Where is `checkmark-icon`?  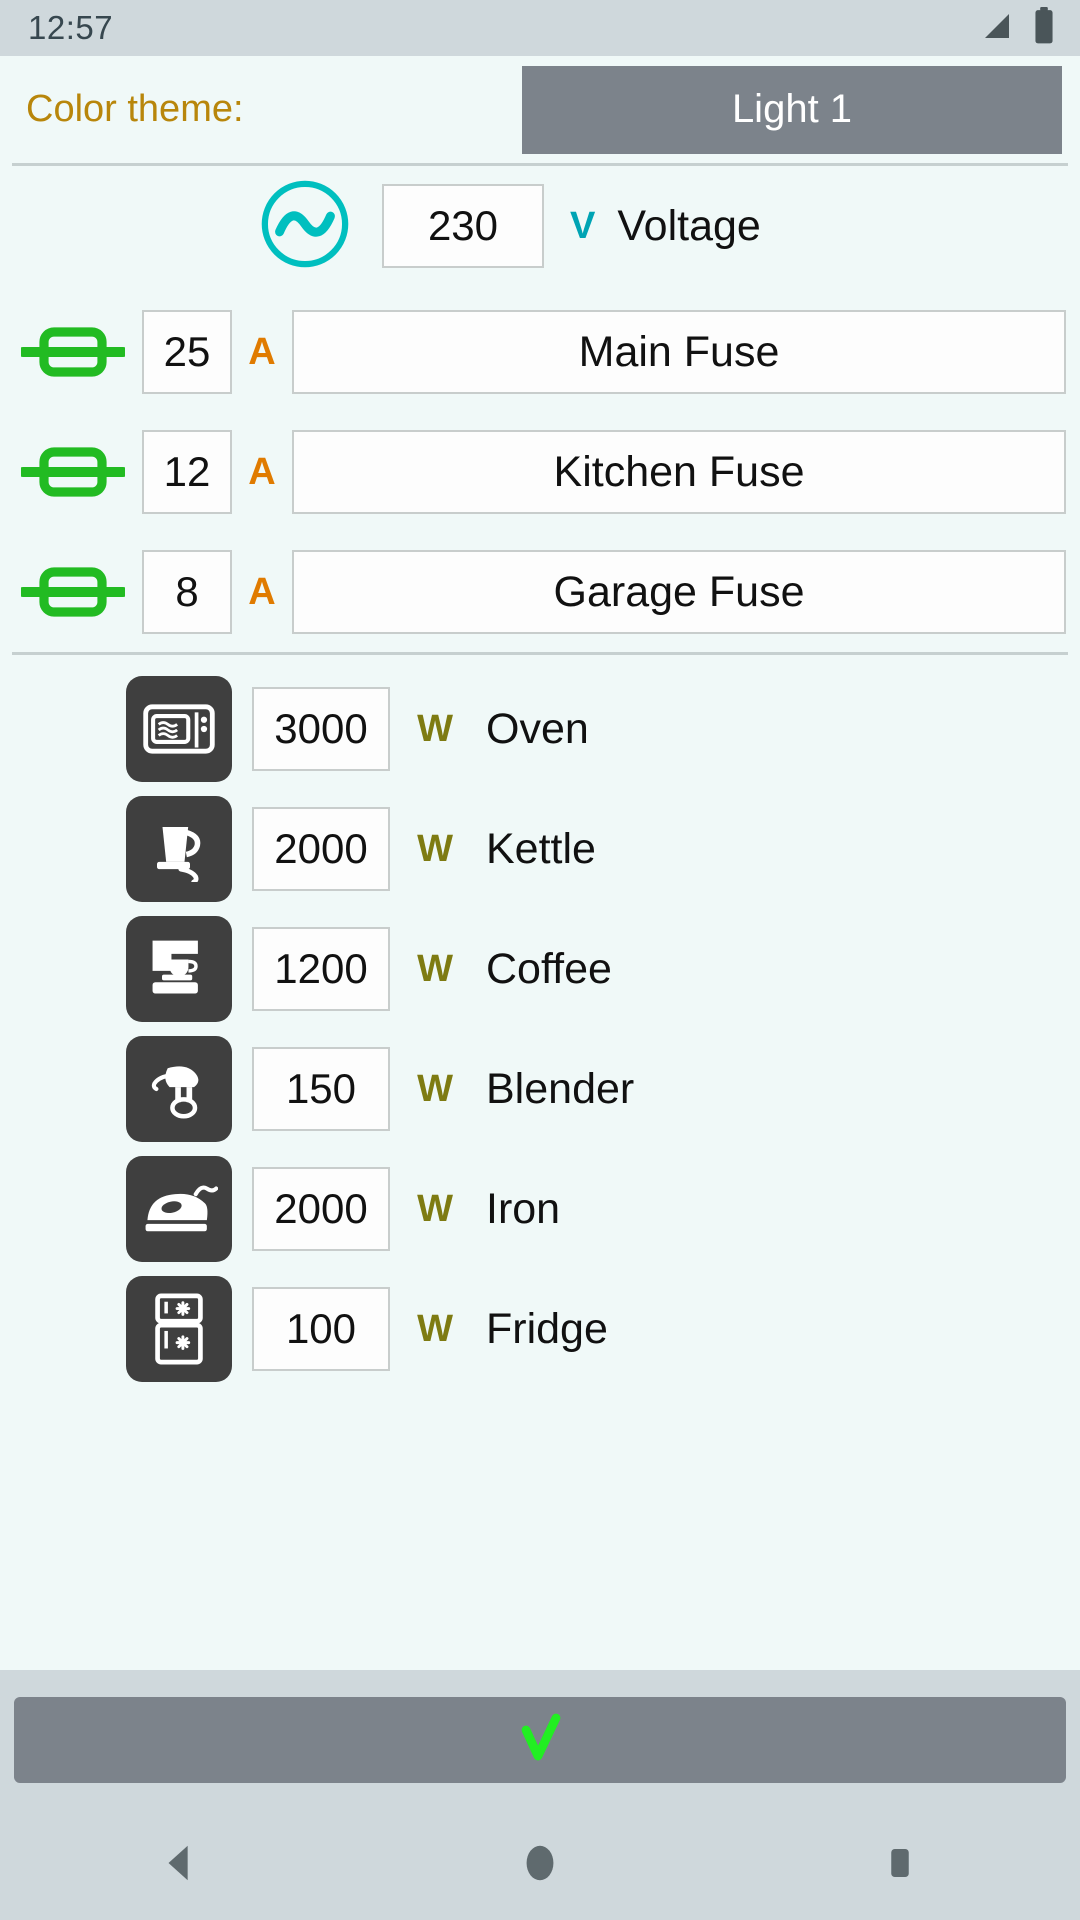
checkmark-icon is located at coordinates (540, 1740).